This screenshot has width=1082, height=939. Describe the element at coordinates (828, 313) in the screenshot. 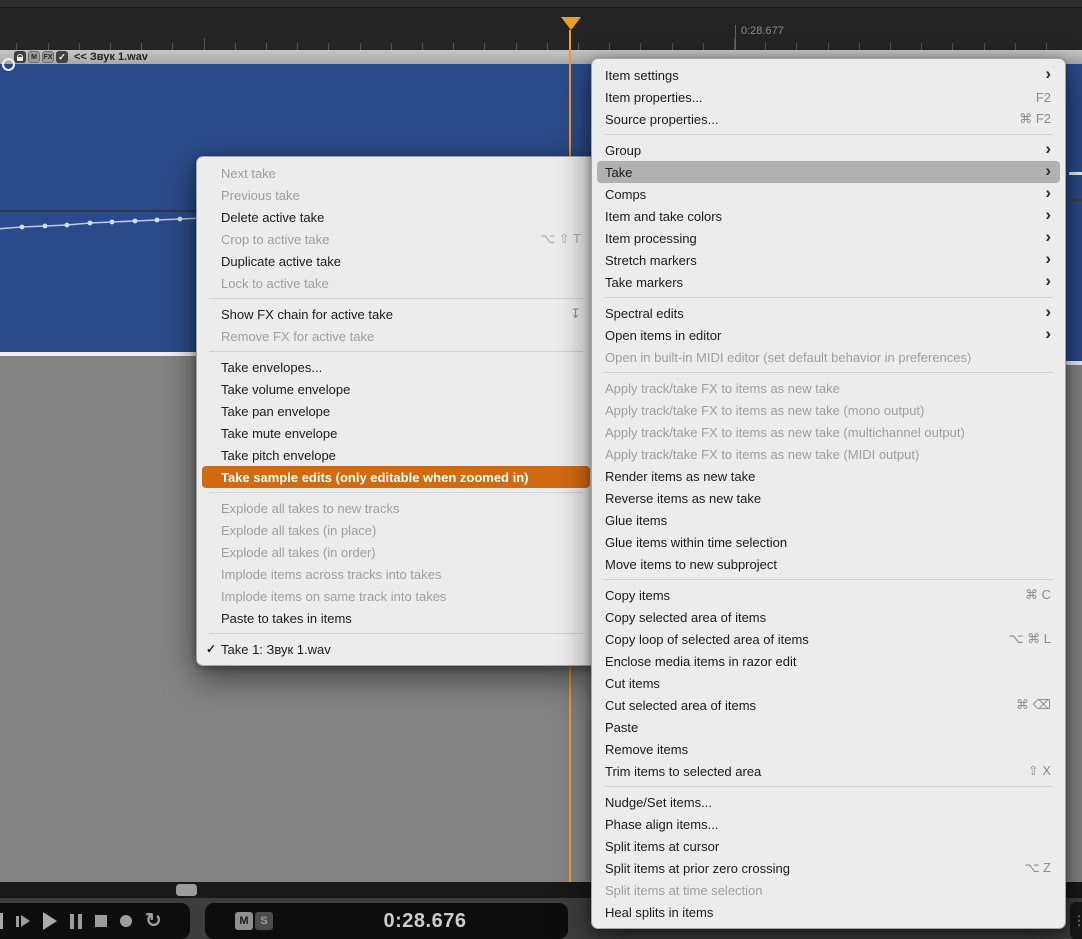

I see `menu-item-spectral-edits: Spectral edits ›` at that location.